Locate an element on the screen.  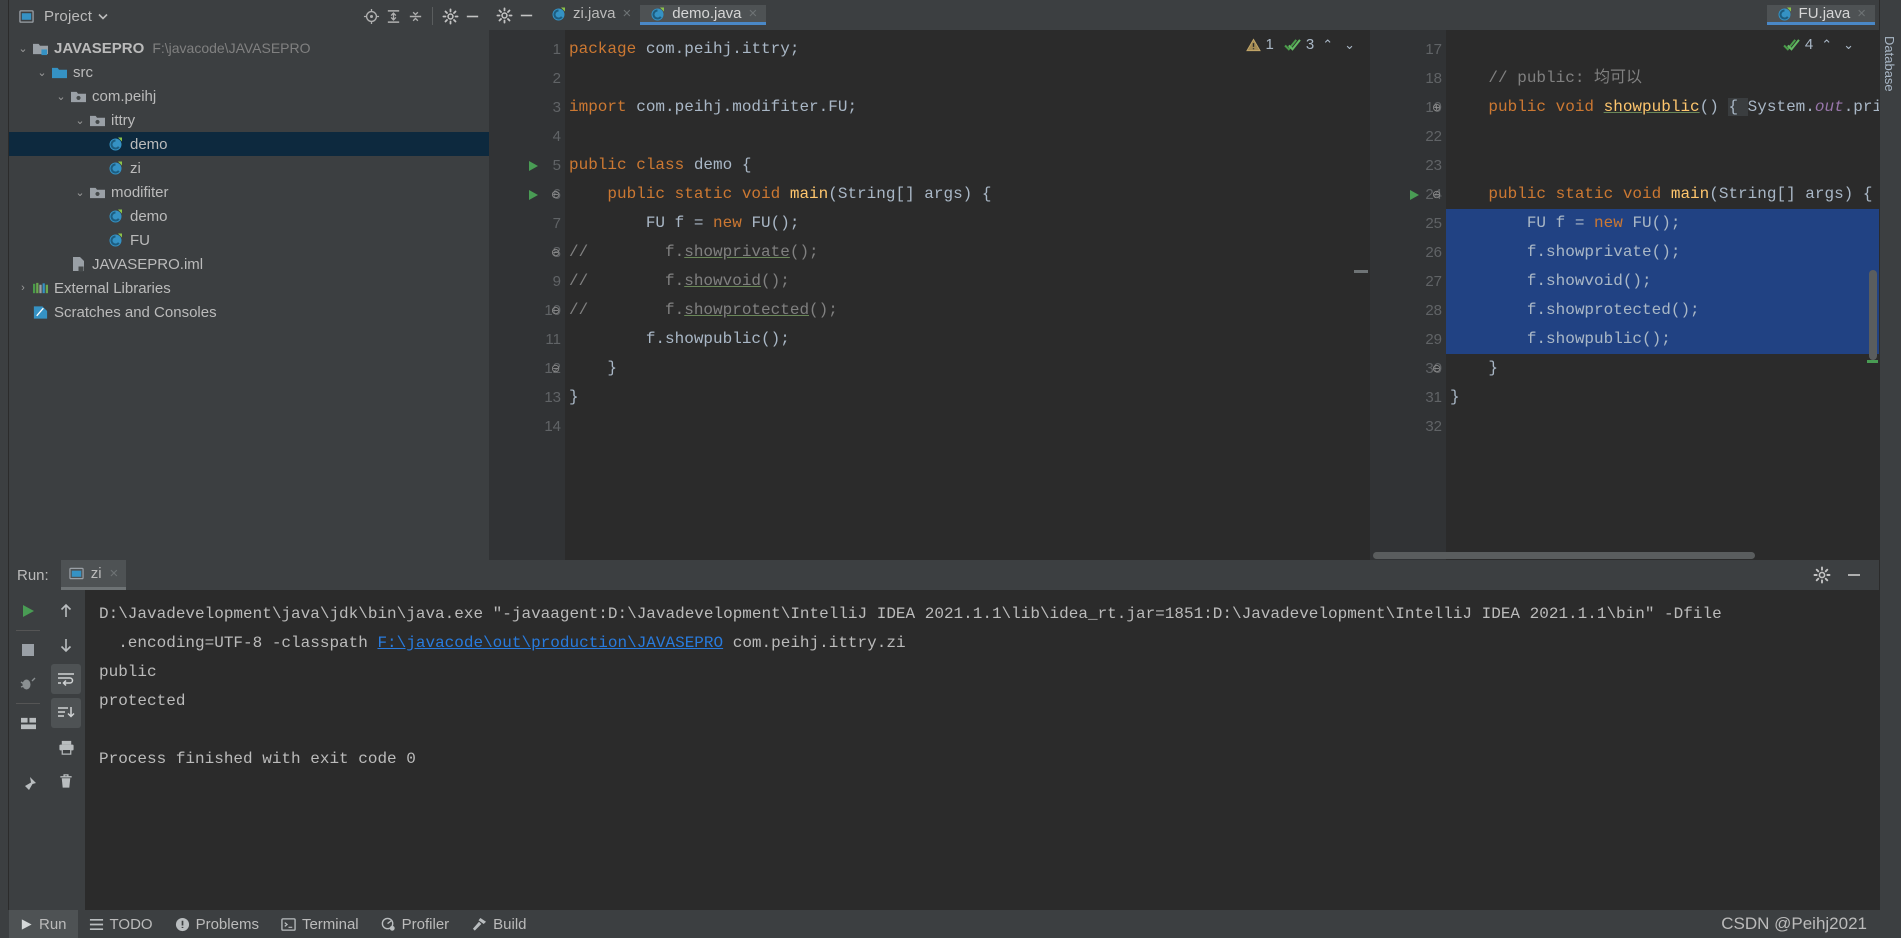
tree-item-com-peihj: ⌄ com.peihj is located at coordinates (249, 96).